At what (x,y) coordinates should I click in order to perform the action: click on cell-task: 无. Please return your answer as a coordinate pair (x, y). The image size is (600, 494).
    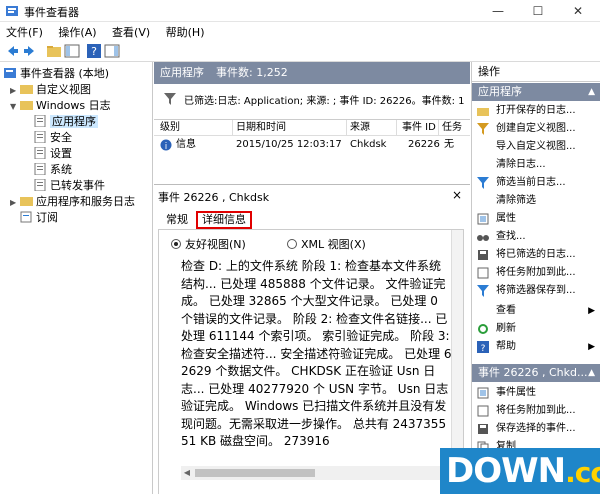
    Looking at the image, I should click on (449, 144).